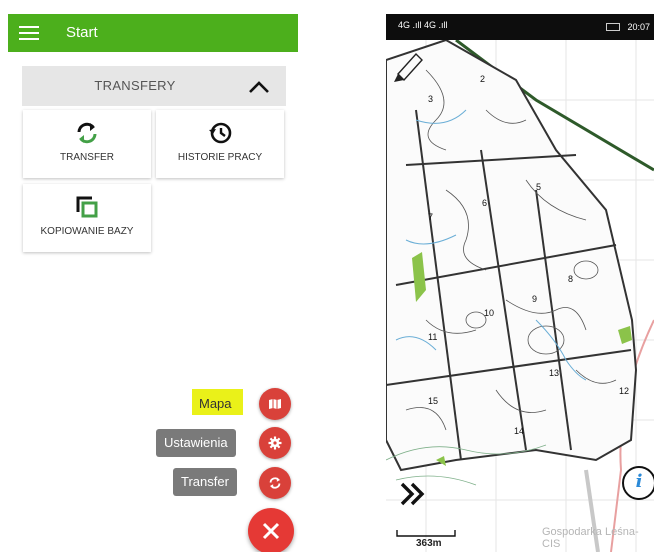 The image size is (654, 552). Describe the element at coordinates (426, 533) in the screenshot. I see `scale-bar` at that location.